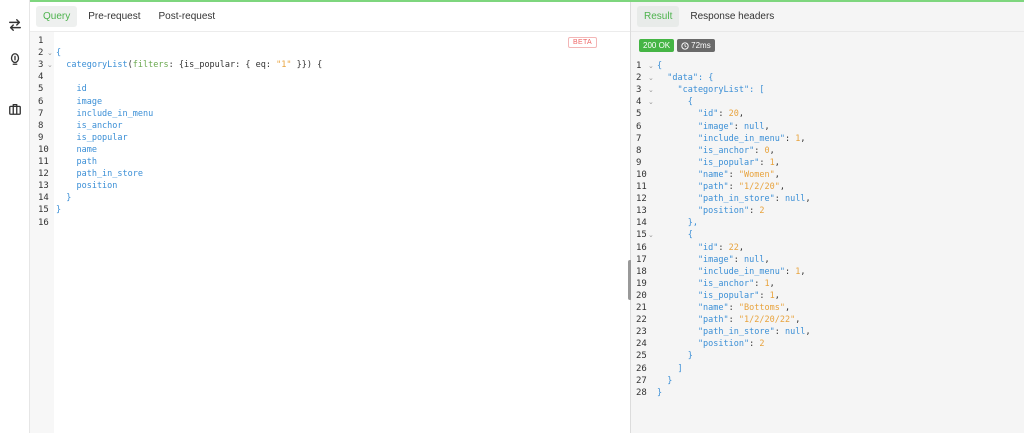  Describe the element at coordinates (677, 78) in the screenshot. I see `code-token: "data"` at that location.